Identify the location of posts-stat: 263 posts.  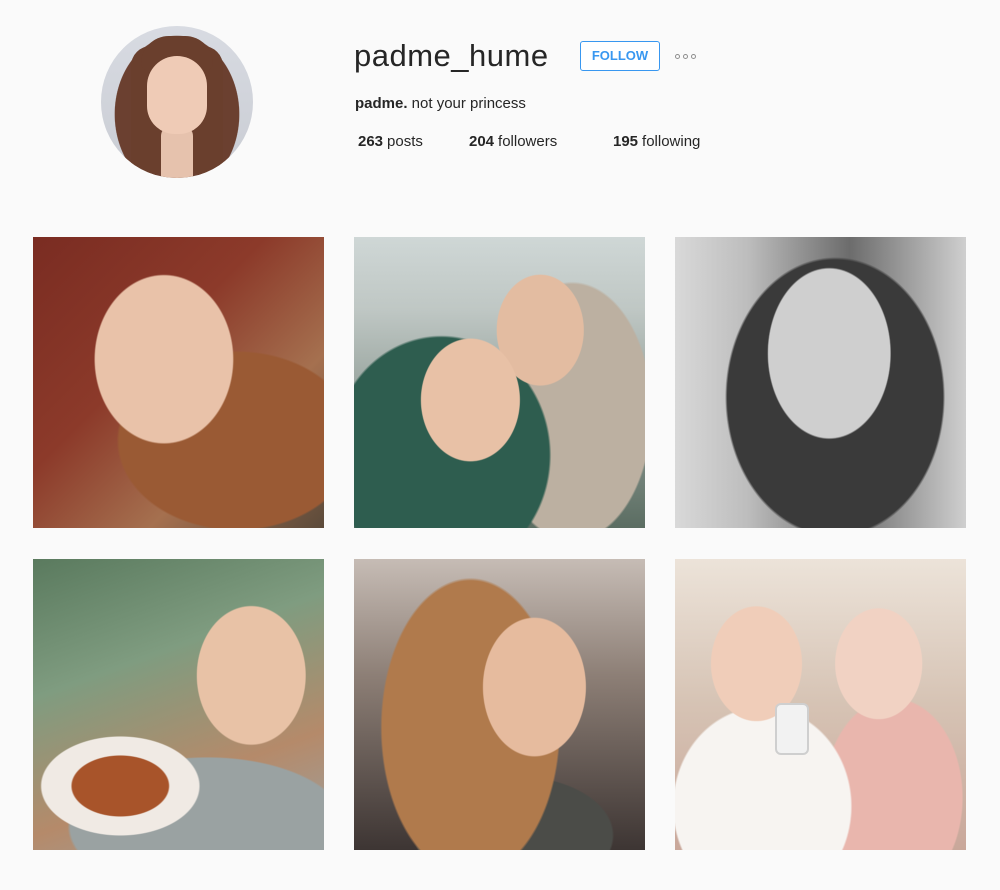
(390, 141).